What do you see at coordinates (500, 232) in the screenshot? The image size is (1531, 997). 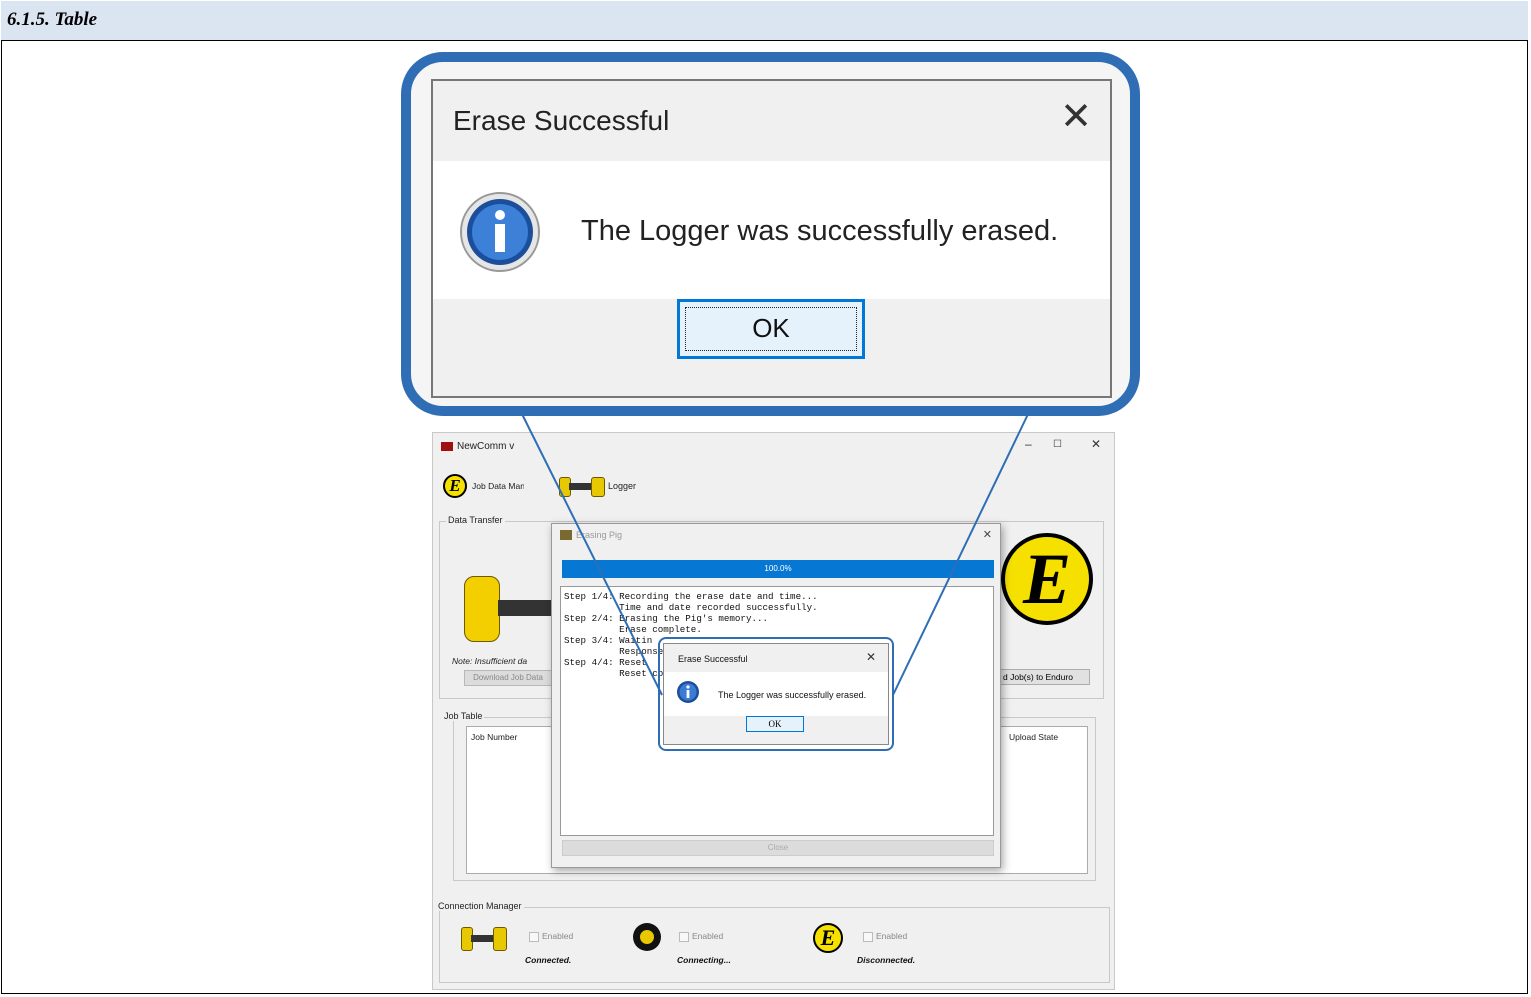 I see `info-large-icon` at bounding box center [500, 232].